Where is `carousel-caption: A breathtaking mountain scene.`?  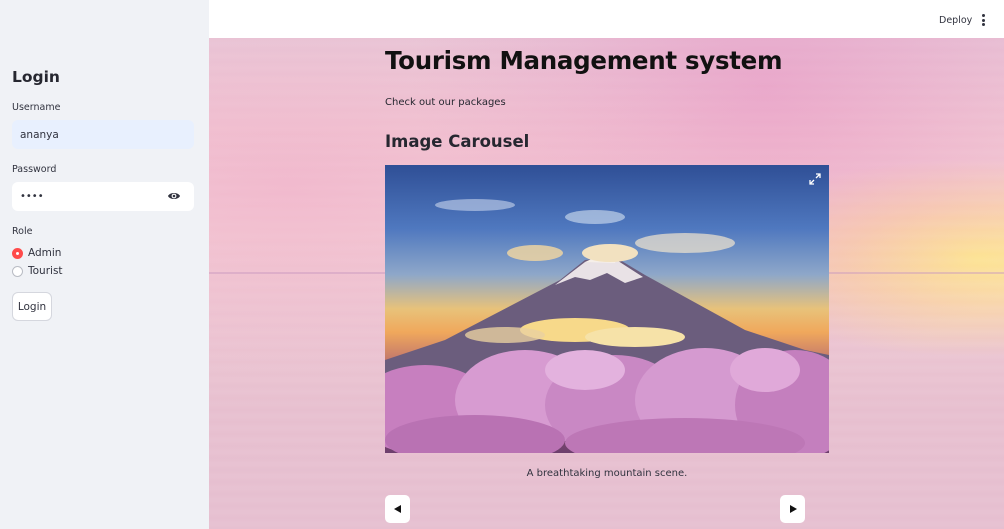
carousel-caption: A breathtaking mountain scene. is located at coordinates (607, 473).